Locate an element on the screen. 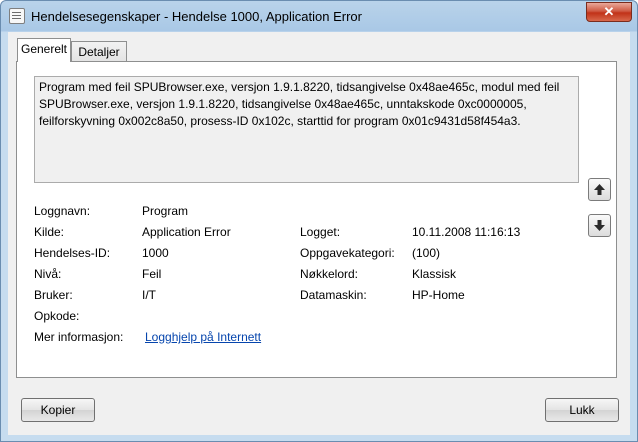 This screenshot has width=638, height=442. hendelses-id-label: Hendelses-ID: is located at coordinates (72, 253).